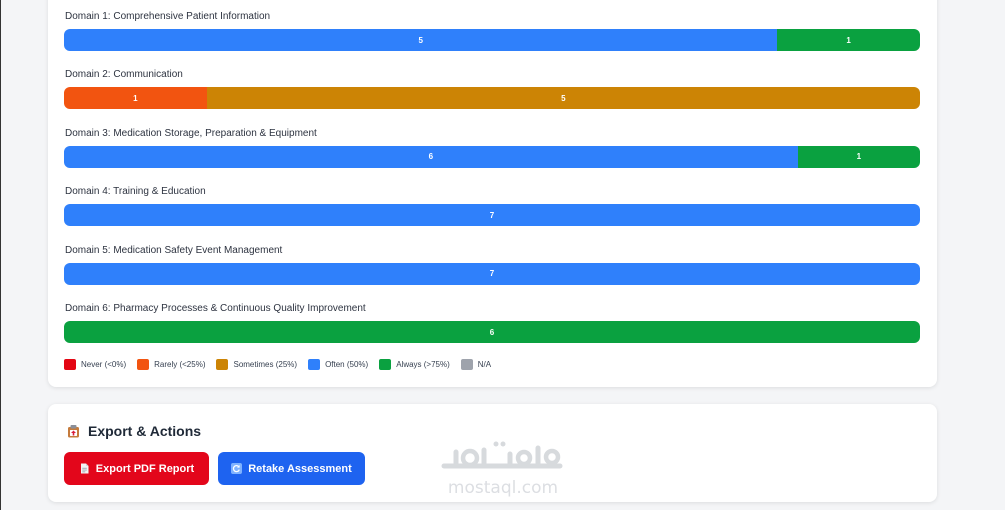  I want to click on legend-label: Often (50%), so click(347, 364).